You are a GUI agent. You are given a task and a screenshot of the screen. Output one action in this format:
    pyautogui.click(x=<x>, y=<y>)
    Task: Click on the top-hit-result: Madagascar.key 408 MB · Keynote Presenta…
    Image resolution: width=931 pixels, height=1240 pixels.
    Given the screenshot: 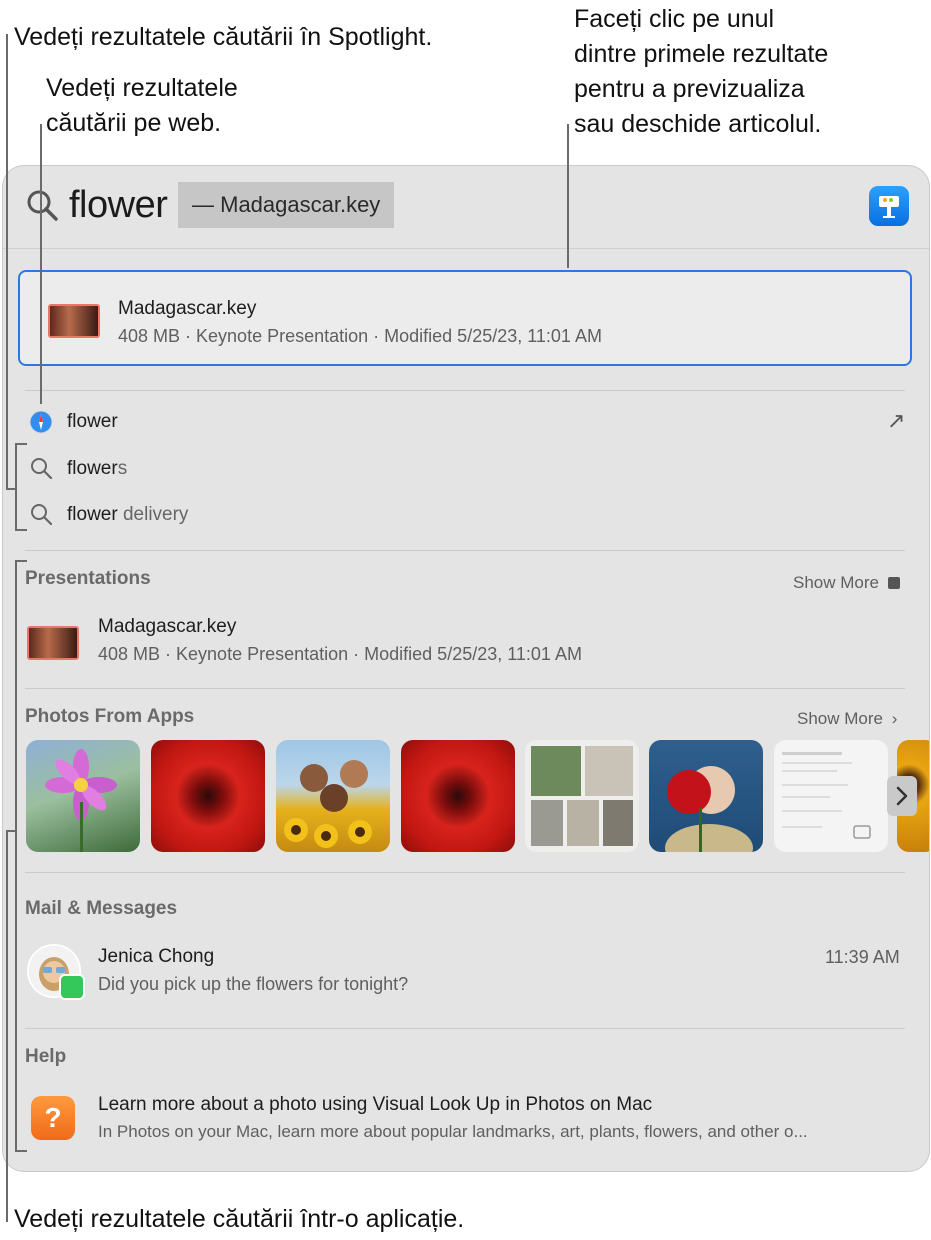 What is the action you would take?
    pyautogui.click(x=465, y=318)
    